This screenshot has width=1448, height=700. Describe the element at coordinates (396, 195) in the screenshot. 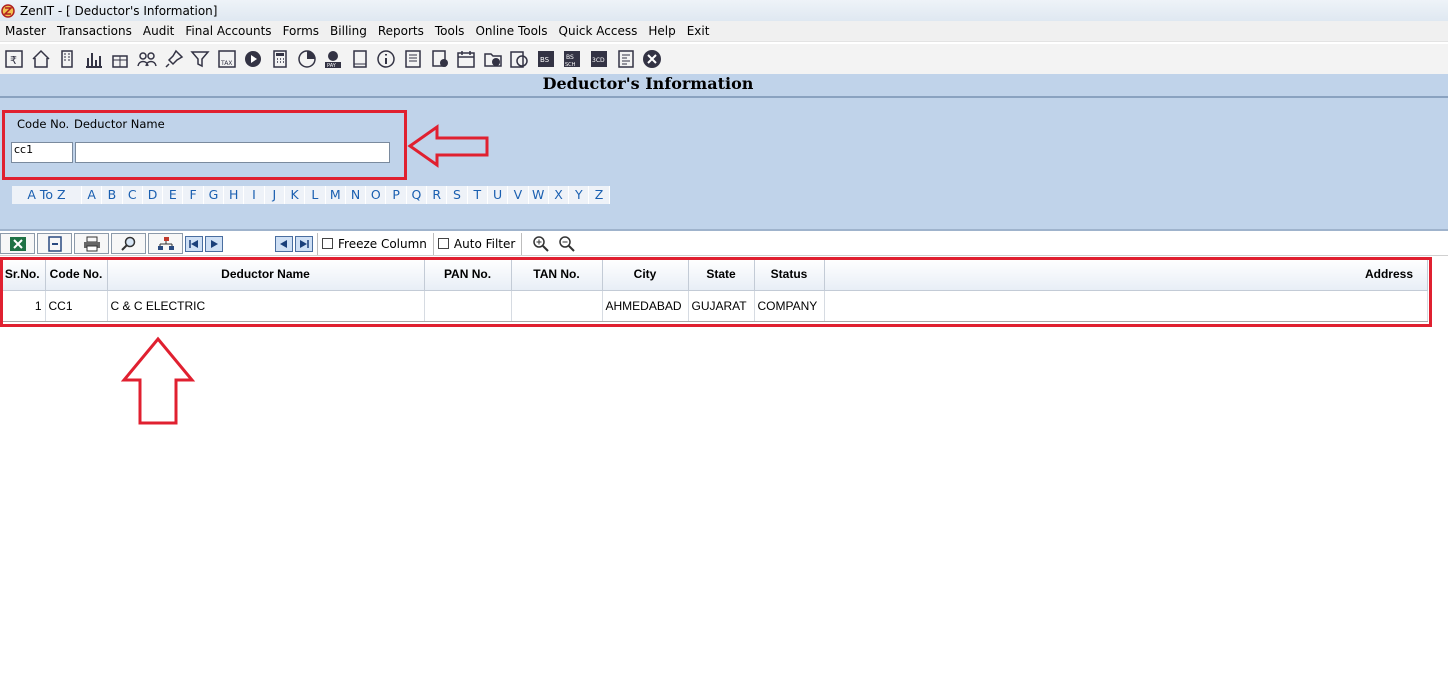

I see `alpha-p: P` at that location.